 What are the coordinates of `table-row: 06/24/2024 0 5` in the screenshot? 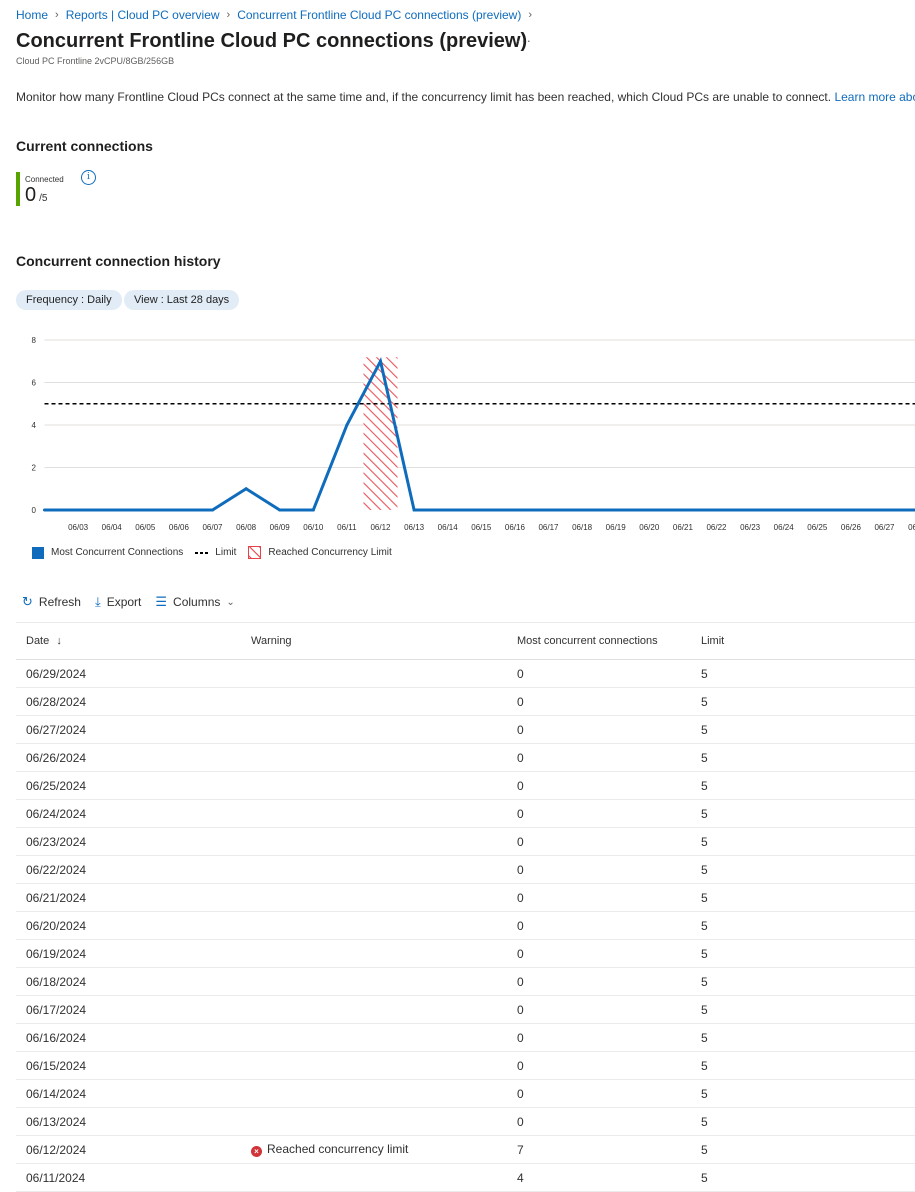 It's located at (465, 814).